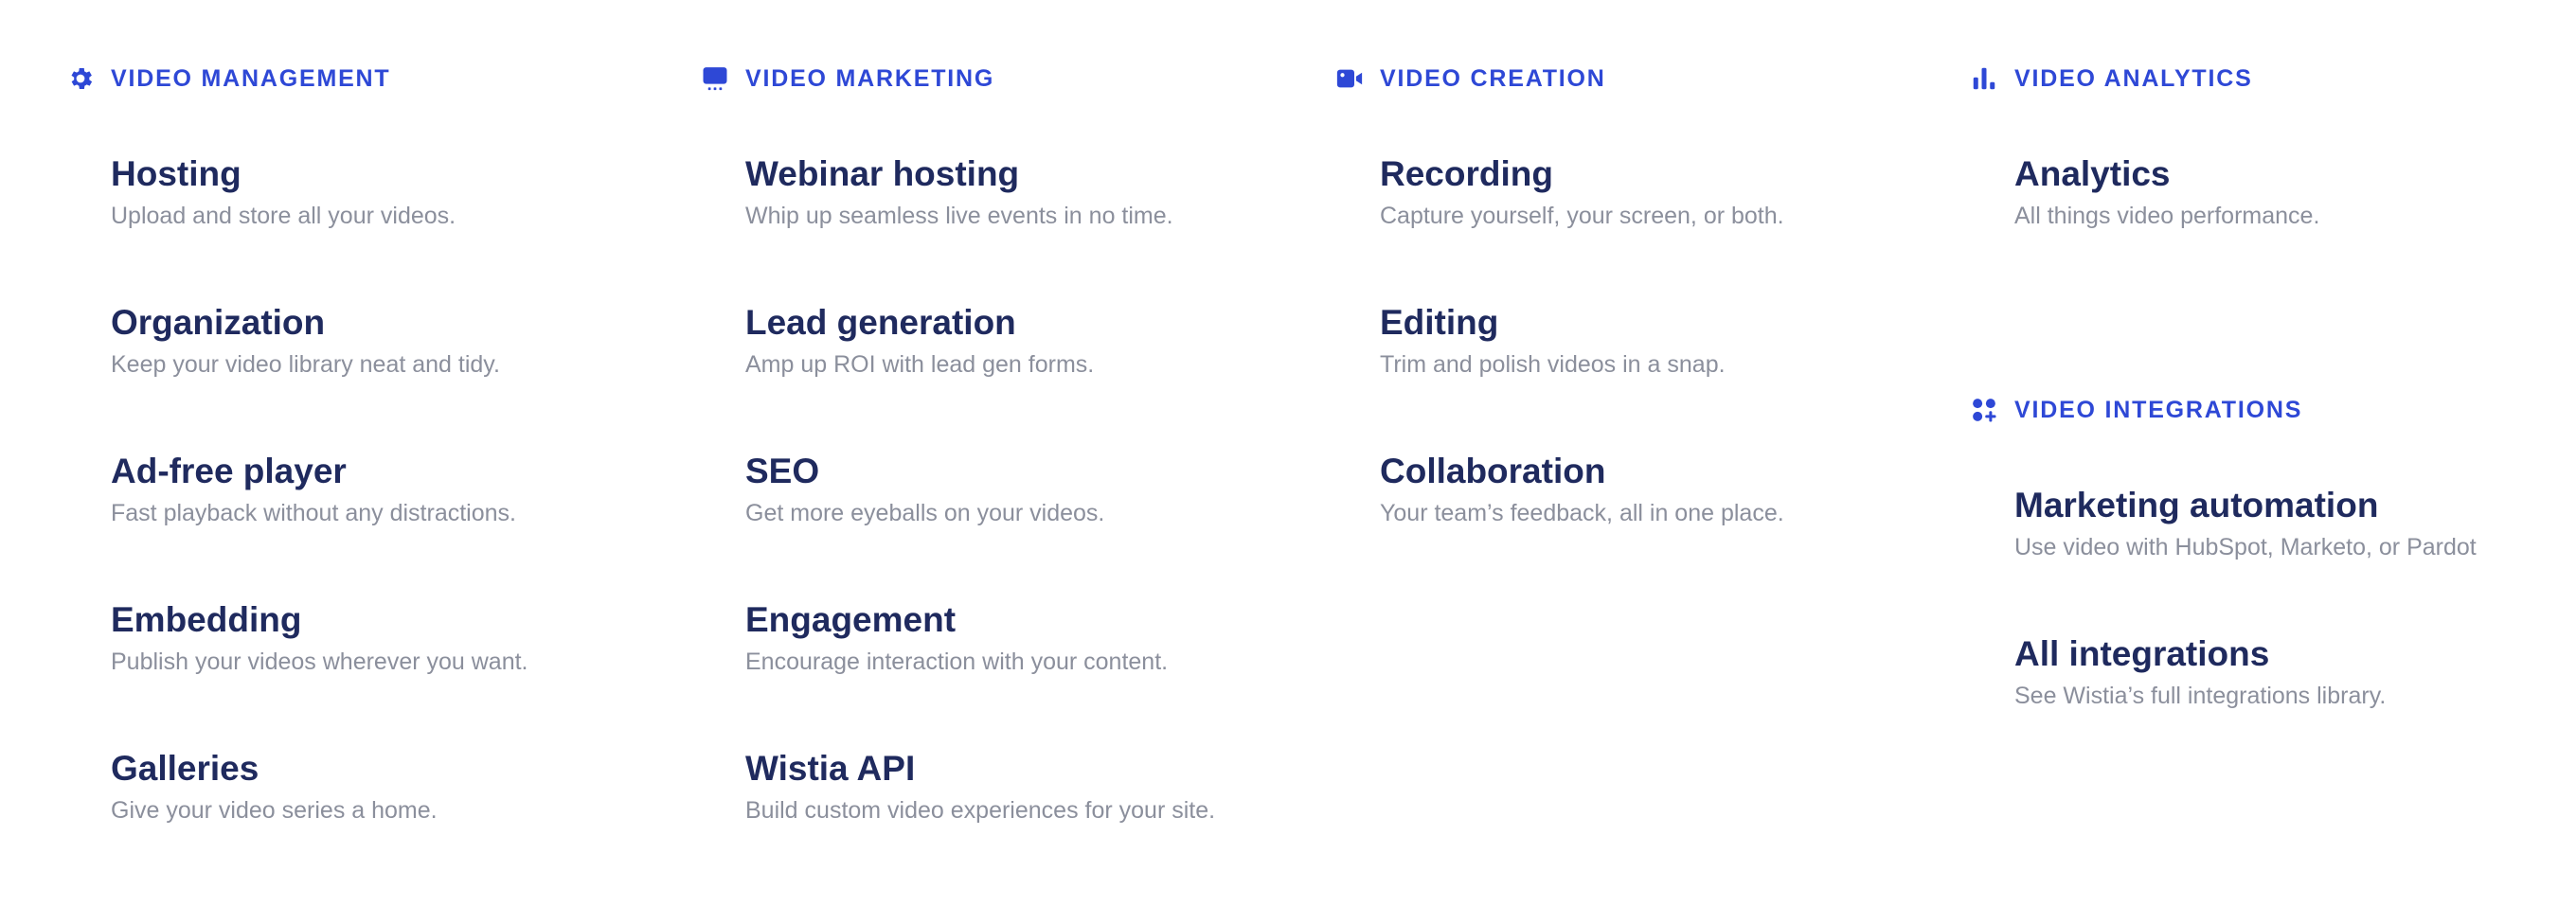  Describe the element at coordinates (274, 810) in the screenshot. I see `menu-item-description: Give your video series a home.` at that location.